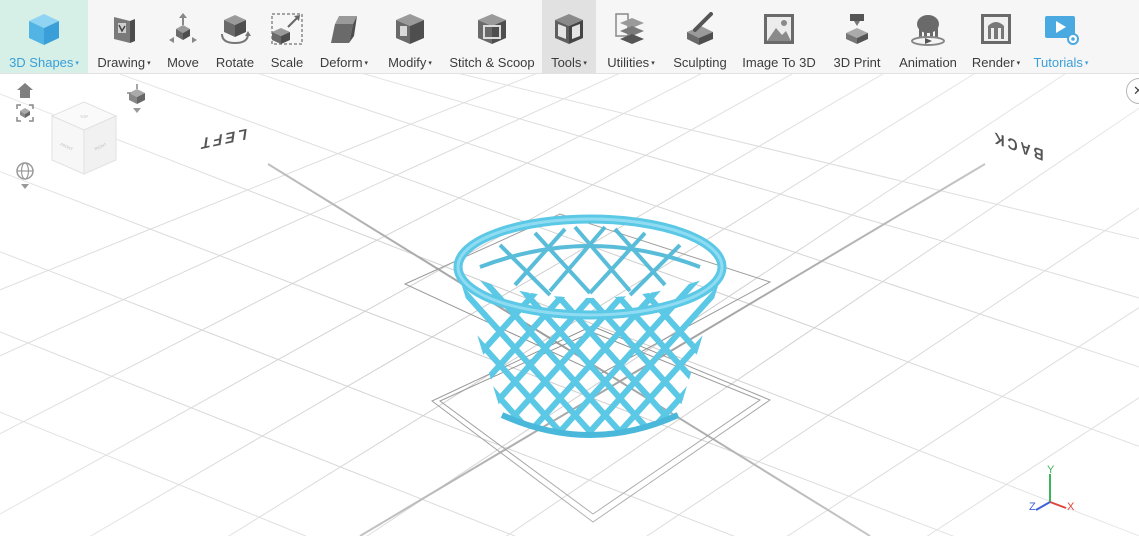  Describe the element at coordinates (857, 29) in the screenshot. I see `3d-print-icon` at that location.